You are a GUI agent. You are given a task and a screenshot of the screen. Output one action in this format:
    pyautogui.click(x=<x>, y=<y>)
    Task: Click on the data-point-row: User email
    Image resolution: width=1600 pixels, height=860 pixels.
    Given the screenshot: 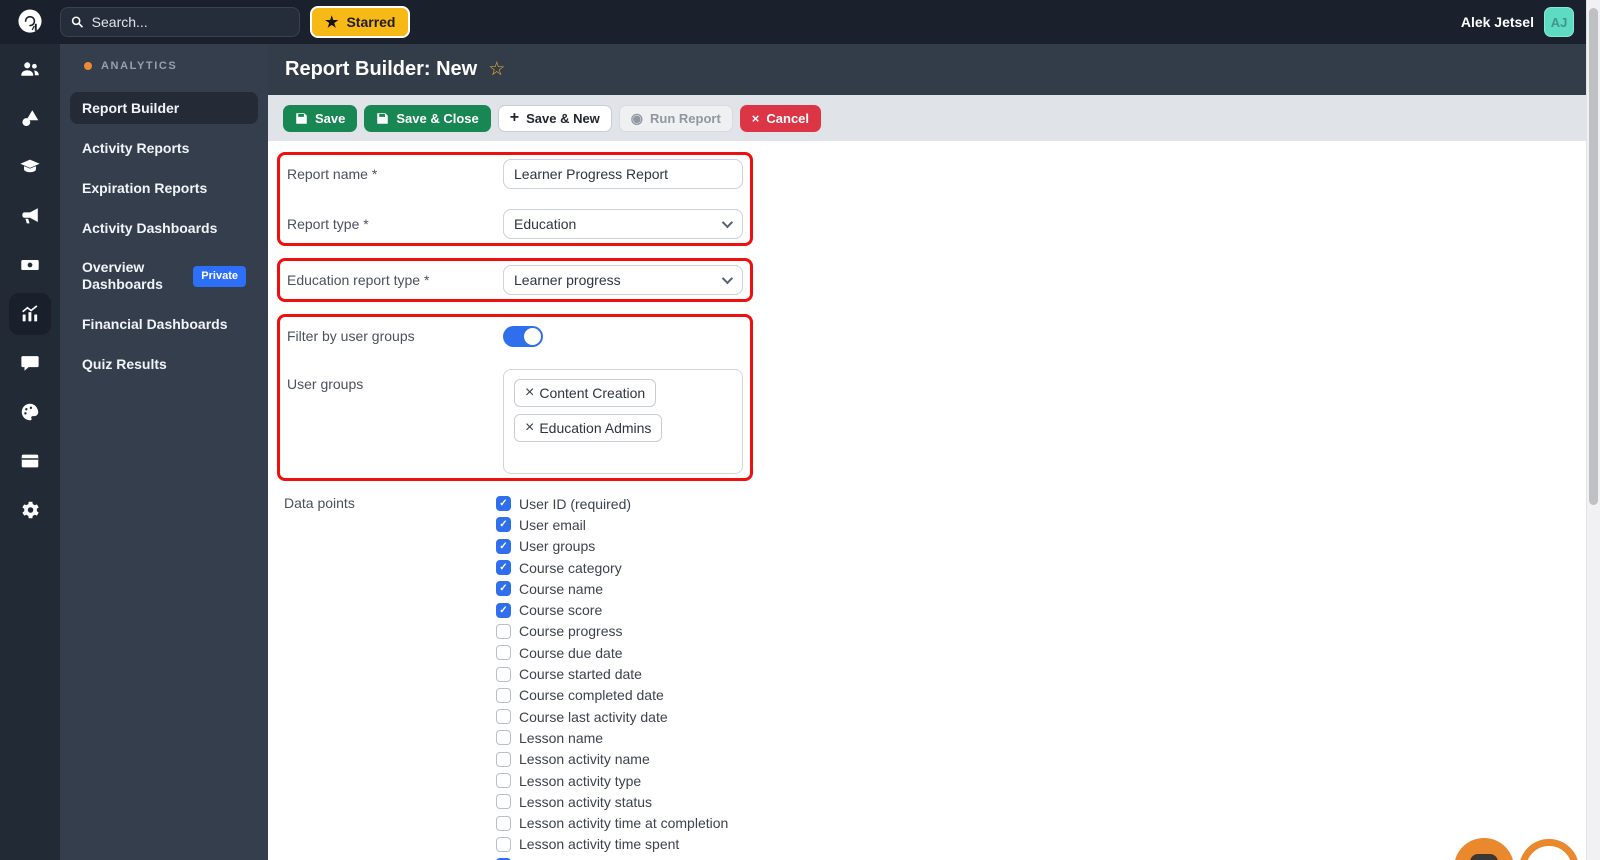 What is the action you would take?
    pyautogui.click(x=612, y=524)
    